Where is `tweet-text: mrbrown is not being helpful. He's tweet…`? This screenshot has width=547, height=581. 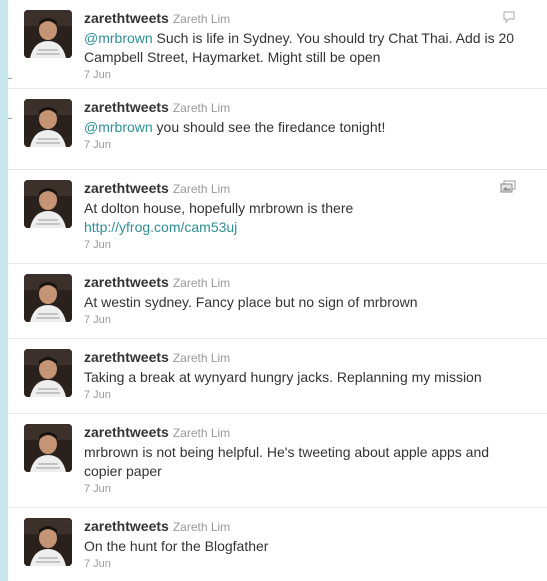
tweet-text: mrbrown is not being helpful. He's tweet… is located at coordinates (304, 462).